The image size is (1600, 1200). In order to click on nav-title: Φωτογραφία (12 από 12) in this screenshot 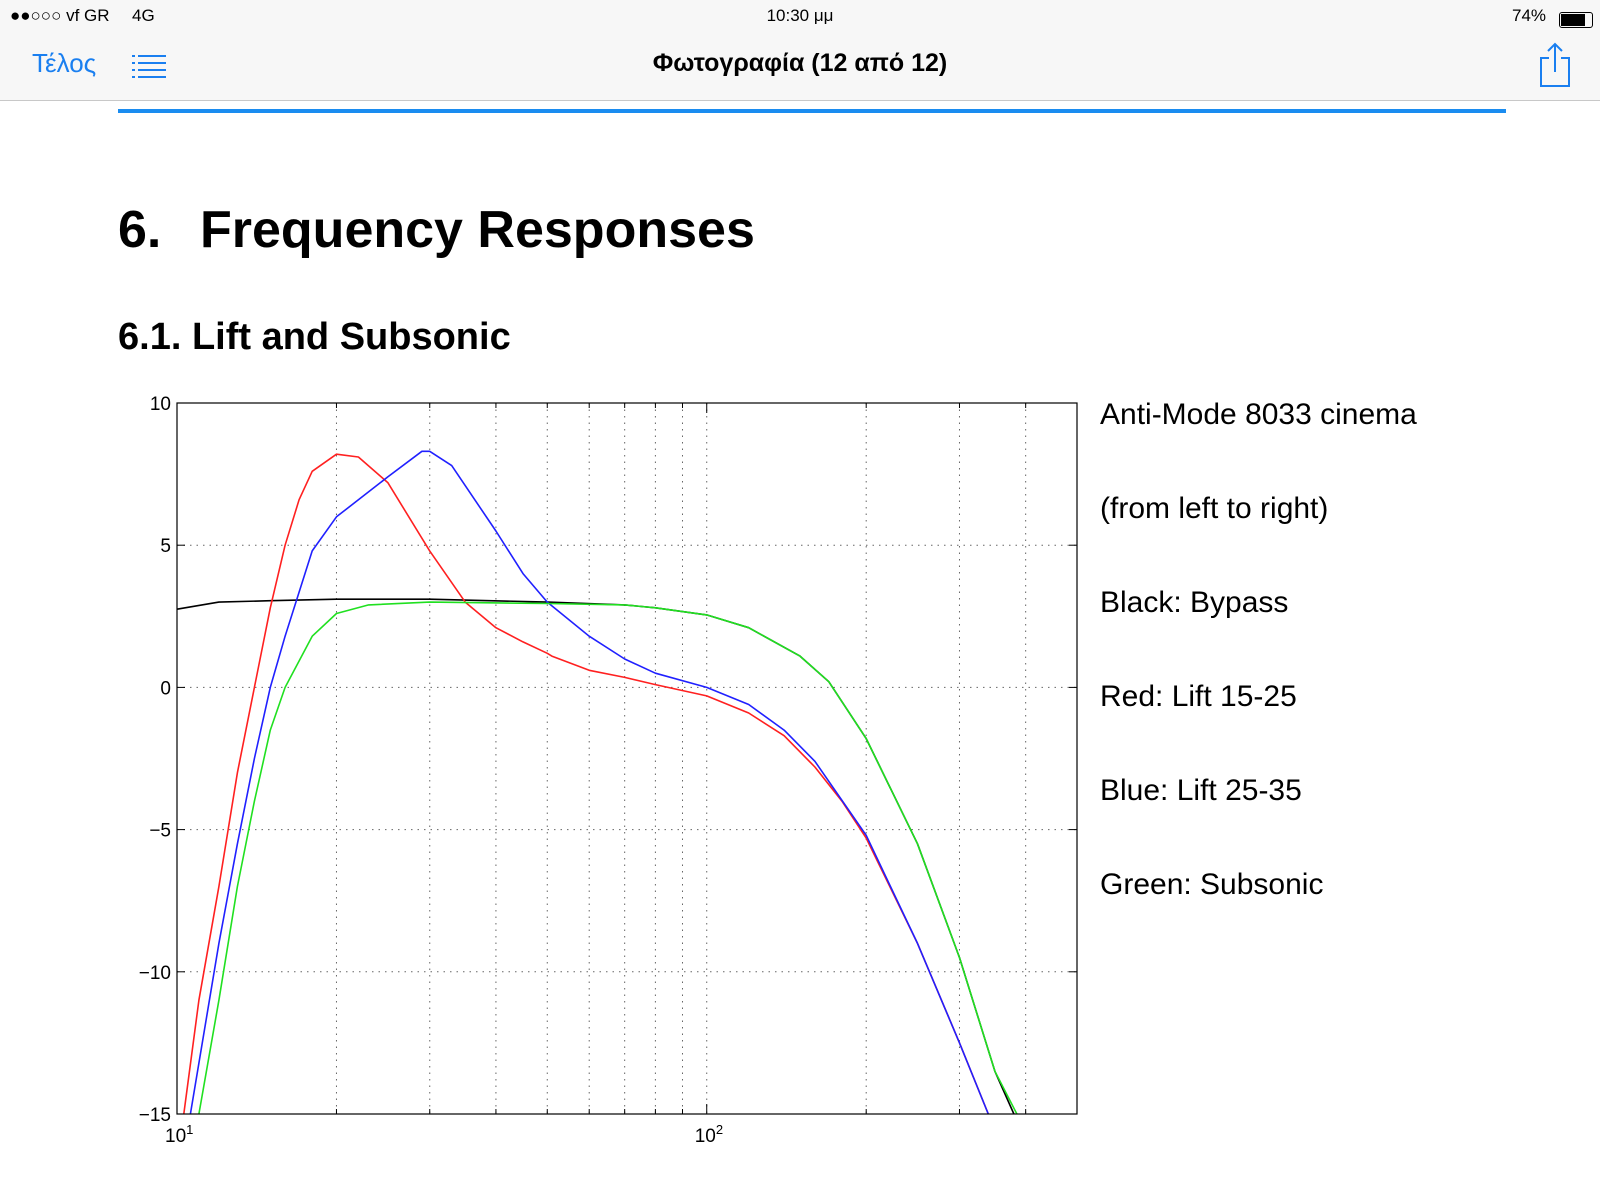, I will do `click(800, 63)`.